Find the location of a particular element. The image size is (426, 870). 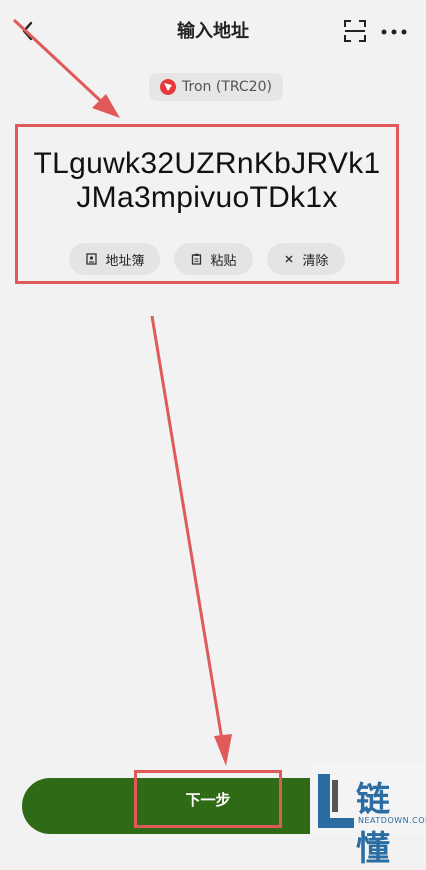

scan-button is located at coordinates (355, 31).